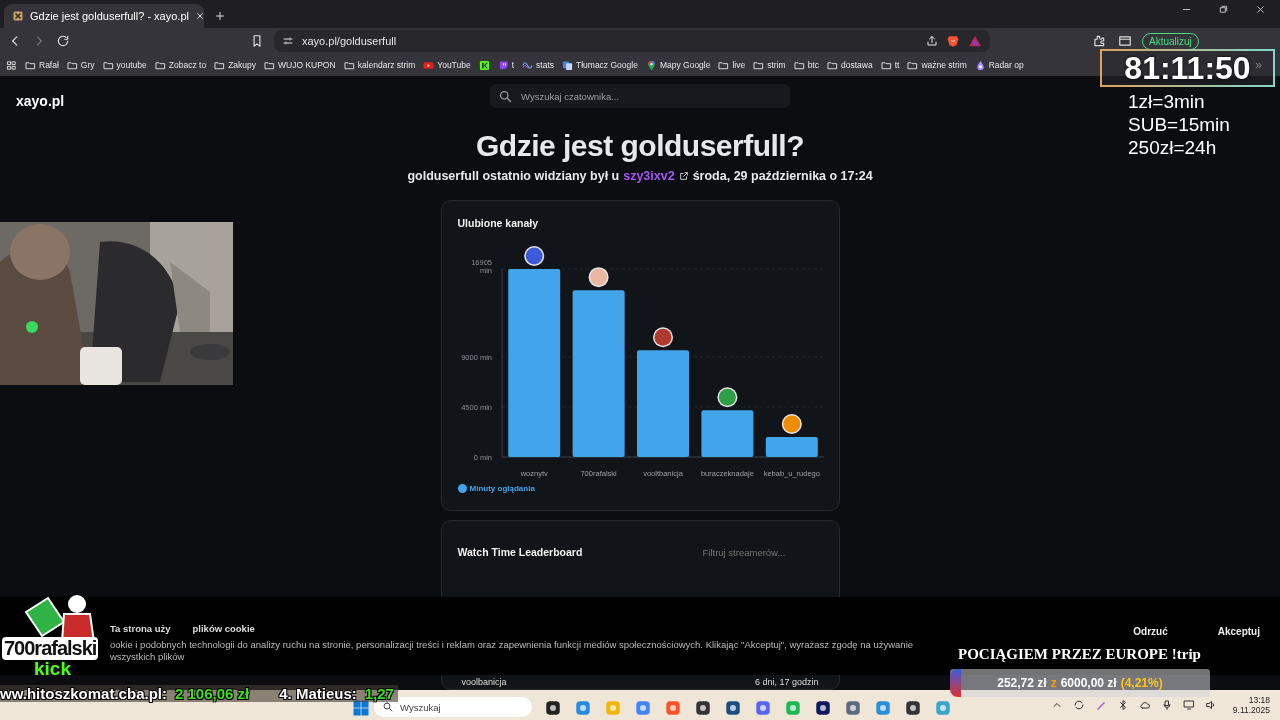 This screenshot has width=1280, height=720. What do you see at coordinates (11, 65) in the screenshot?
I see `apps-grid-icon` at bounding box center [11, 65].